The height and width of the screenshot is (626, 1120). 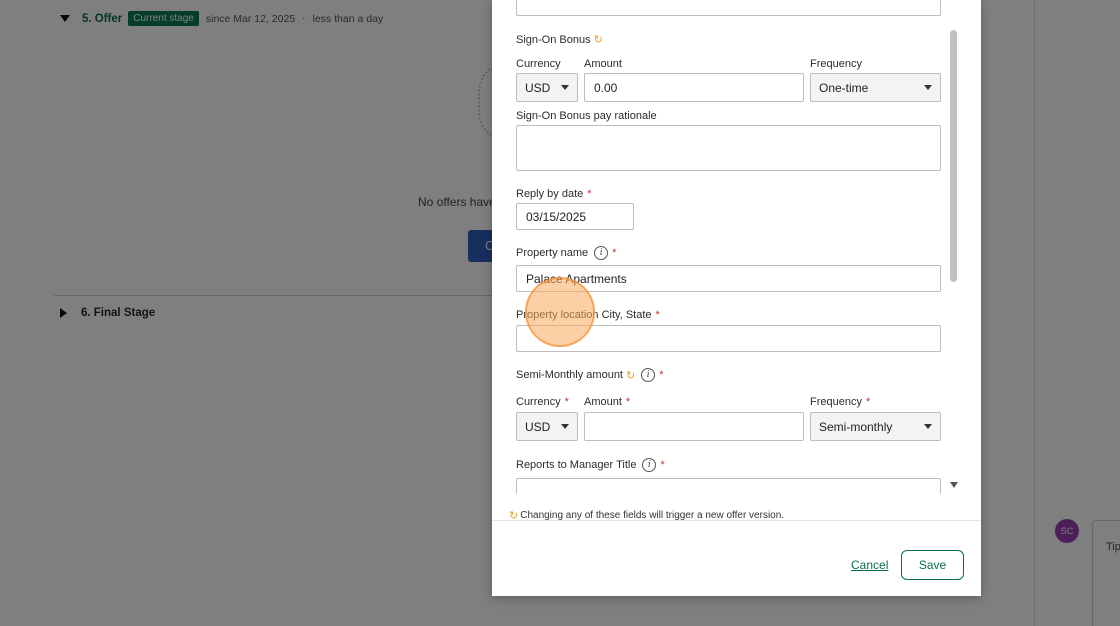 I want to click on sign-on-amount-input: 0.00, so click(x=694, y=87).